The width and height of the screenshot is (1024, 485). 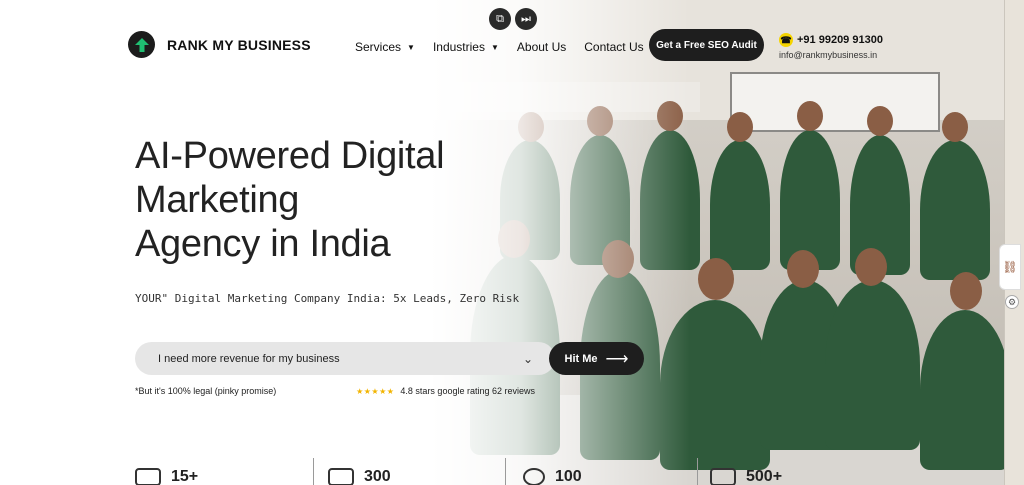 I want to click on nav-services: Services ▼, so click(x=385, y=47).